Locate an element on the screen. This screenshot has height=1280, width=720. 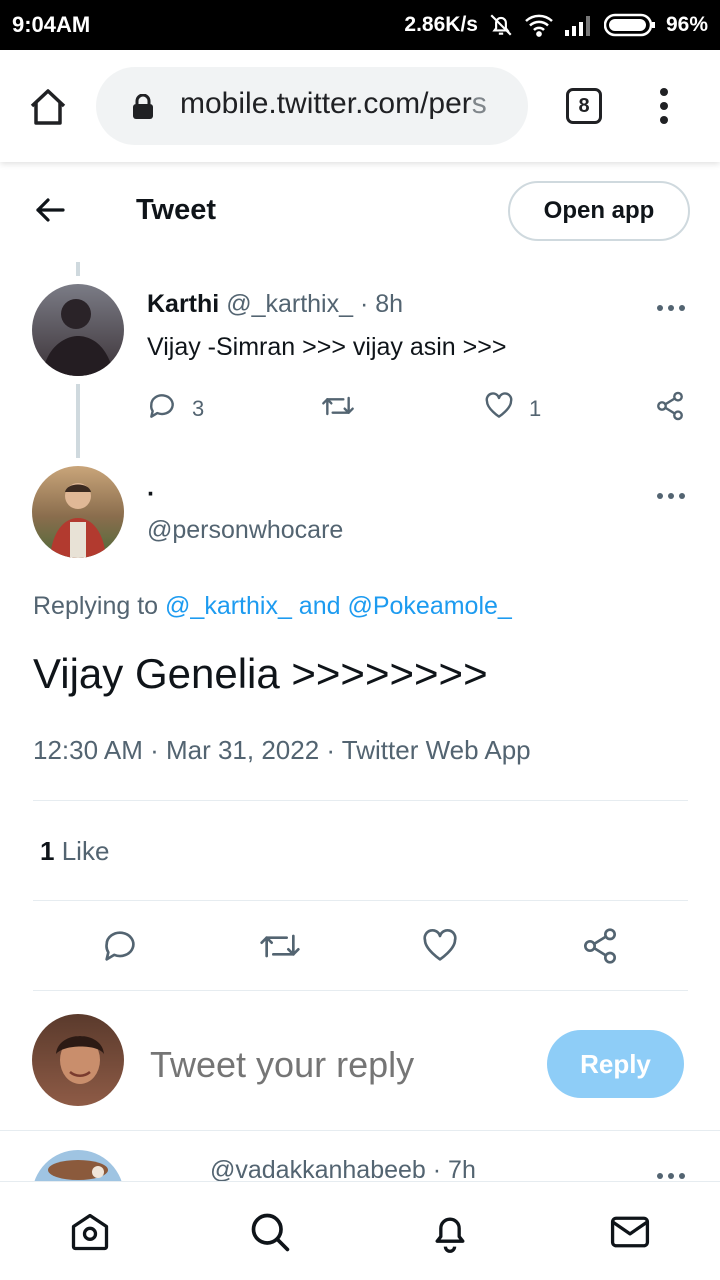
url-text: mobile.twitter.com/pers is located at coordinates (333, 103).